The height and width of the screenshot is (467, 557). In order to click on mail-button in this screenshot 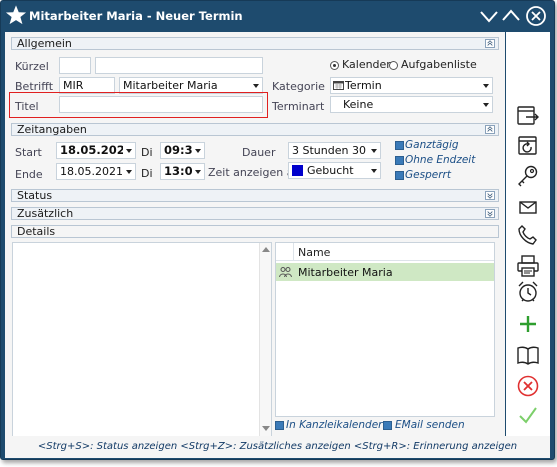, I will do `click(528, 207)`.